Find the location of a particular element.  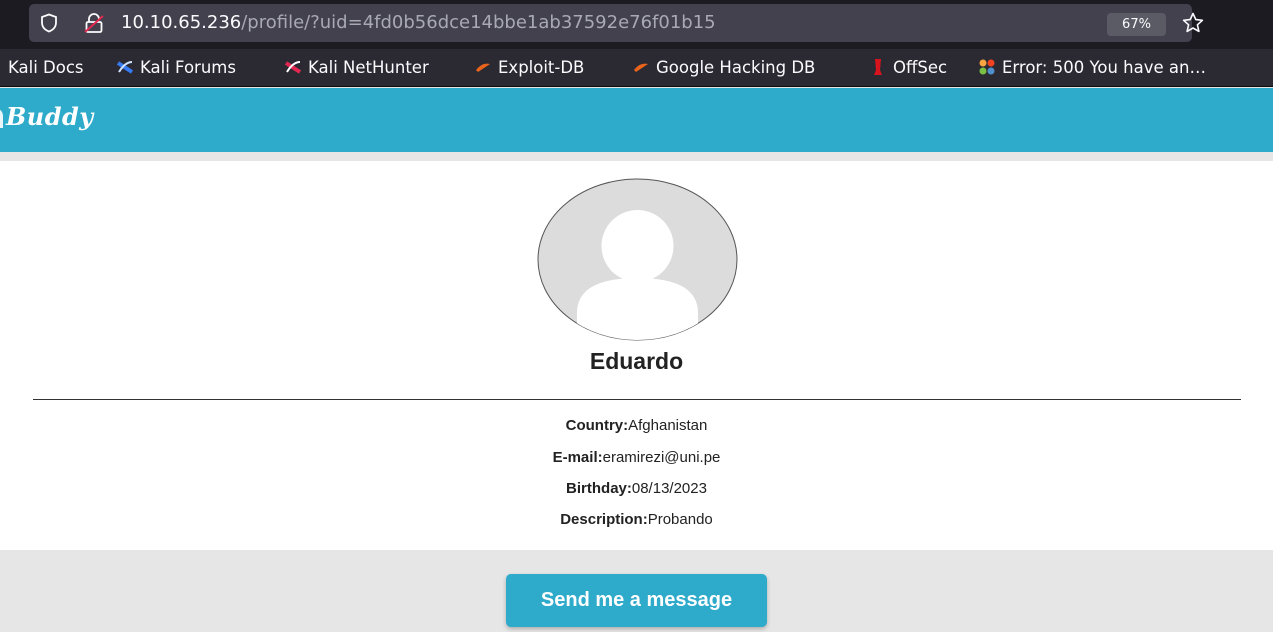

url-host: 10.10.65.236 is located at coordinates (181, 22).